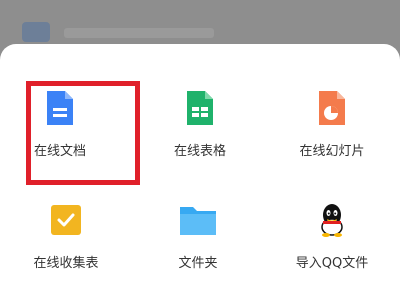 The width and height of the screenshot is (400, 300). Describe the element at coordinates (66, 220) in the screenshot. I see `form-icon` at that location.